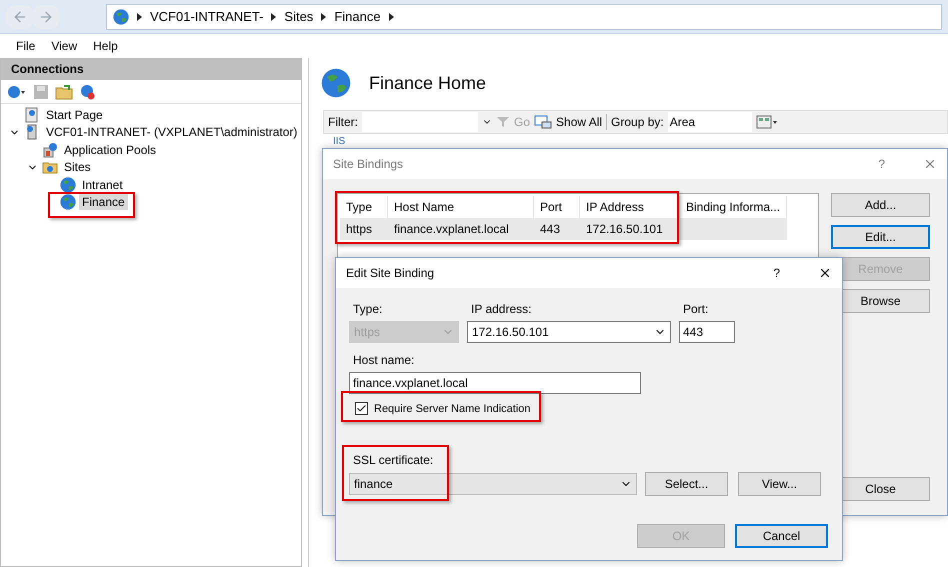 This screenshot has height=567, width=948. I want to click on host-name-label: Host name:, so click(384, 360).